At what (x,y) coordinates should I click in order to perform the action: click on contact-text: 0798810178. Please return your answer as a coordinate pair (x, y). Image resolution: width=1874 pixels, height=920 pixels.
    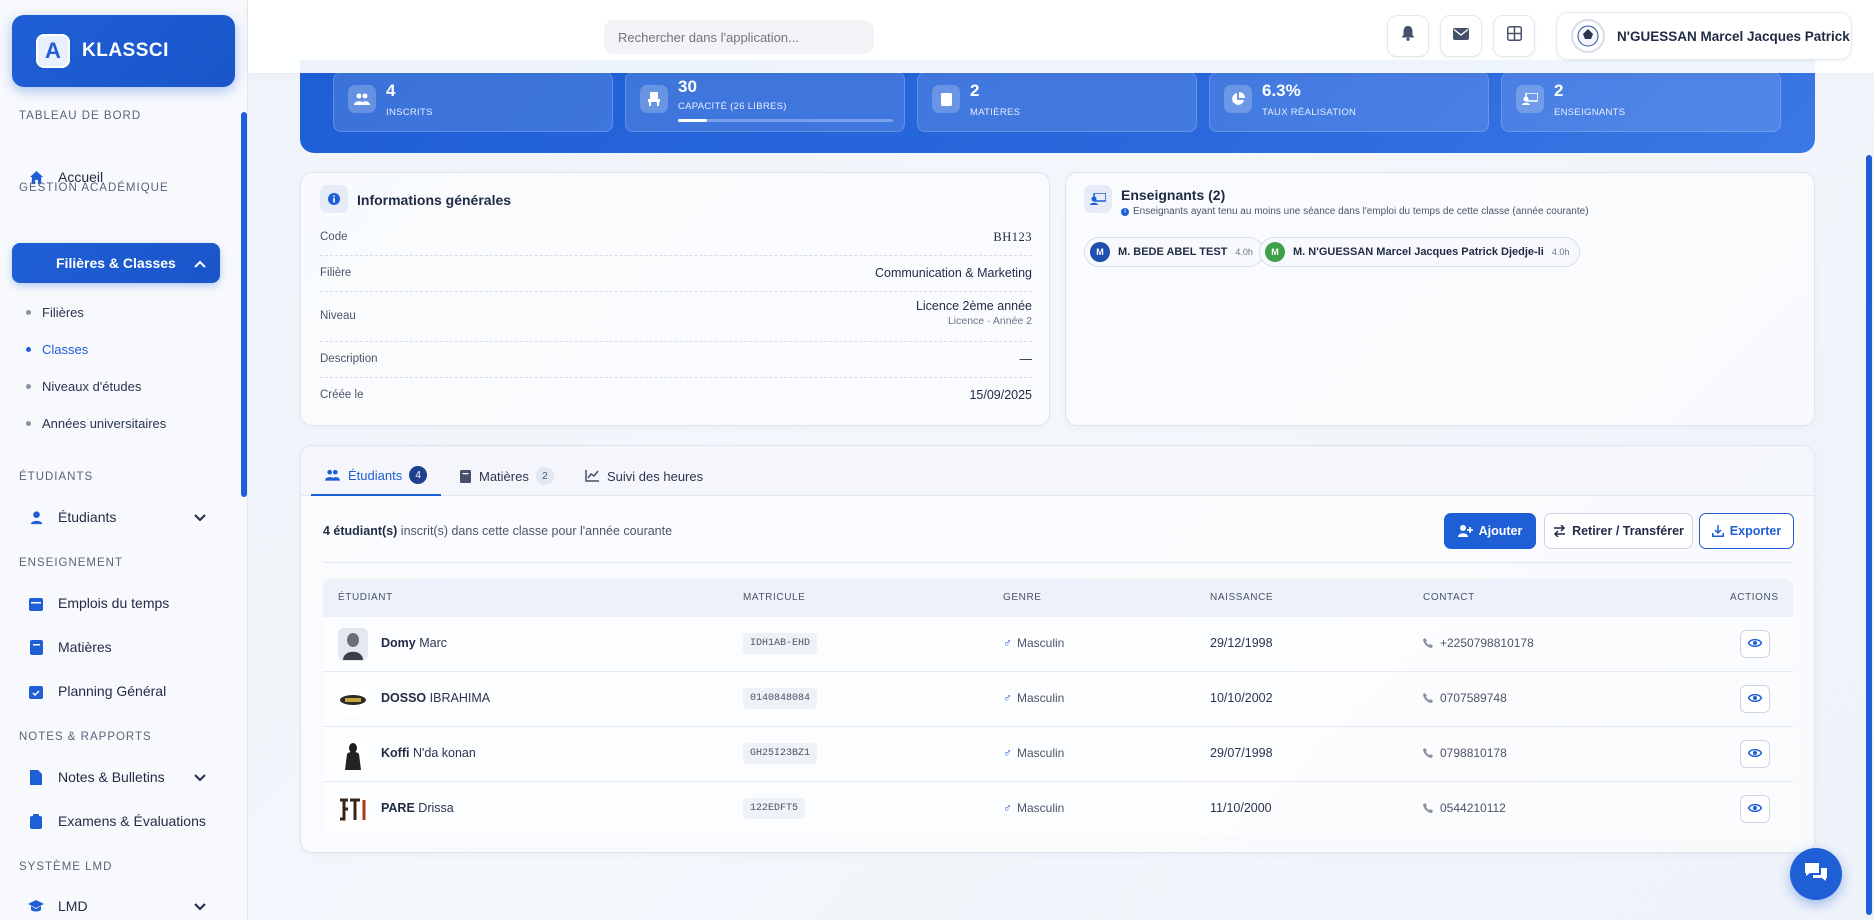
    Looking at the image, I should click on (1473, 753).